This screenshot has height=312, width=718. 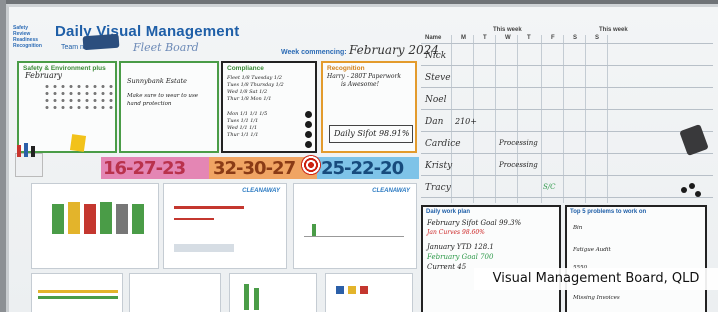 What do you see at coordinates (27, 46) in the screenshot?
I see `legend-recognition: Recognition` at bounding box center [27, 46].